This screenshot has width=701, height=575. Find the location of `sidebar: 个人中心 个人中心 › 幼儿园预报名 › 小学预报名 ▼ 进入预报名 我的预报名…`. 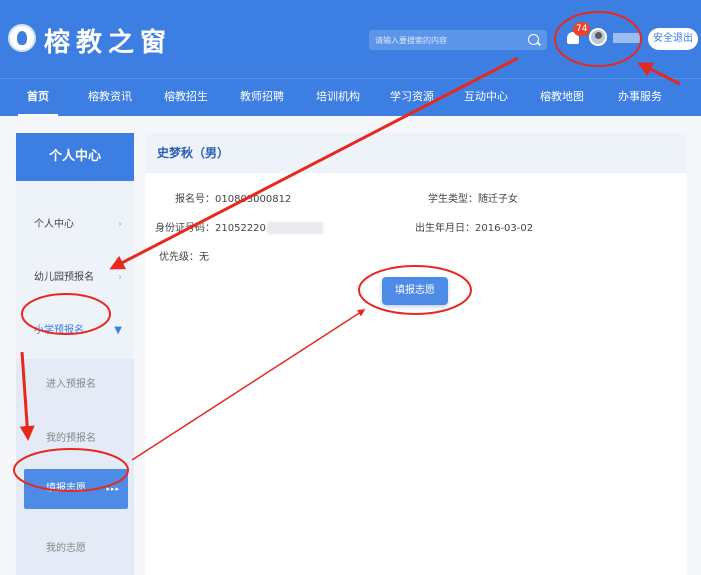

sidebar: 个人中心 个人中心 › 幼儿园预报名 › 小学预报名 ▼ 进入预报名 我的预报名… is located at coordinates (75, 354).